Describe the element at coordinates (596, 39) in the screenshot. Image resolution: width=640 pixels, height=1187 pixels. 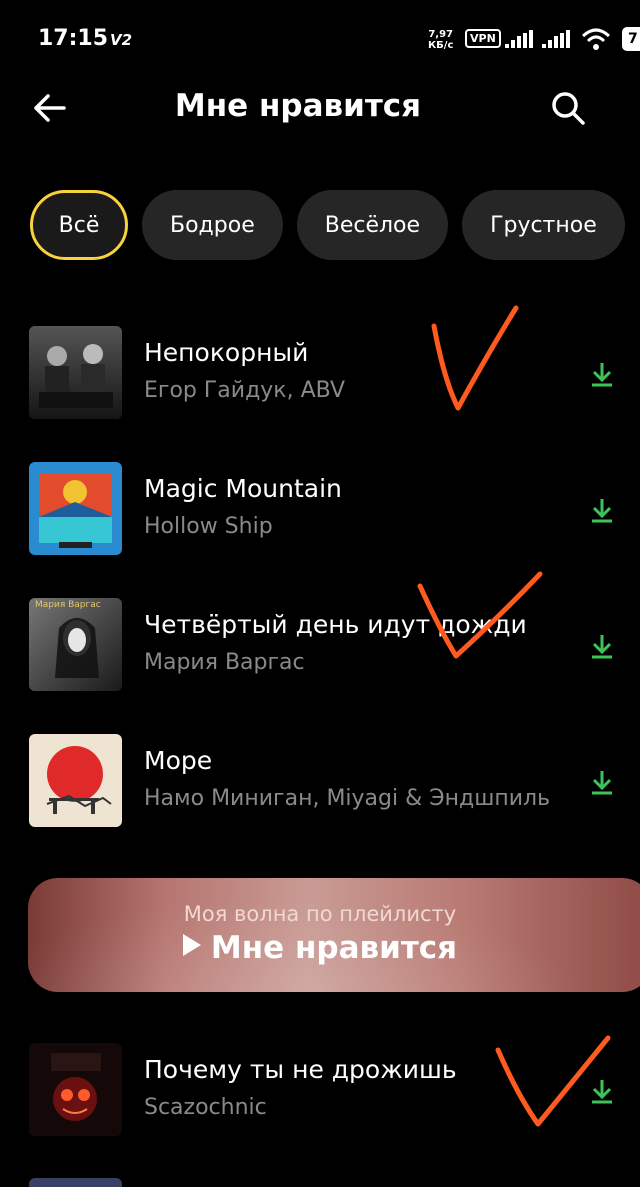
I see `wifi-icon` at that location.